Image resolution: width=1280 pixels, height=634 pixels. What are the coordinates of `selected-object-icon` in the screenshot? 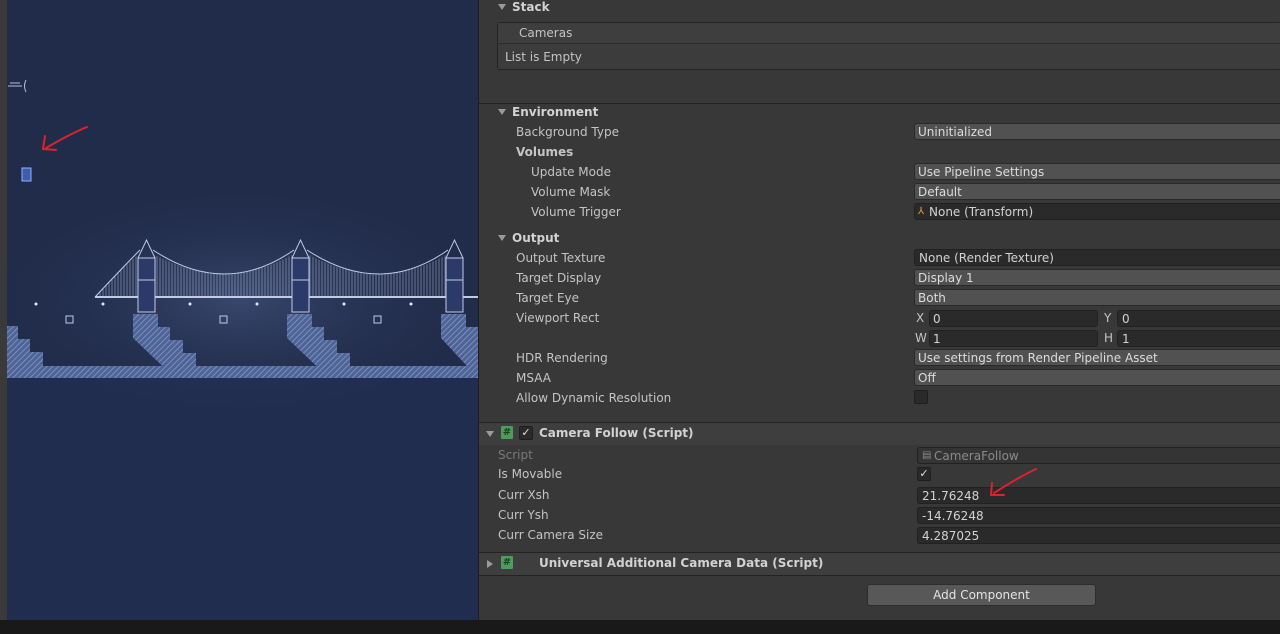 It's located at (26, 174).